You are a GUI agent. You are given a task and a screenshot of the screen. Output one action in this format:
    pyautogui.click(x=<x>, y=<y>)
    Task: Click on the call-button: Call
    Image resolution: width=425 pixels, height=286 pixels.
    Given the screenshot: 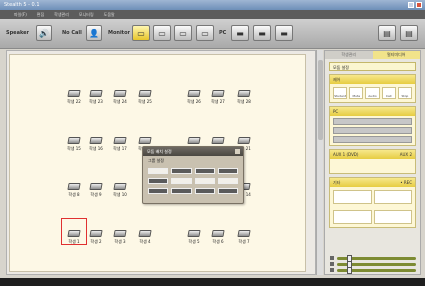 What is the action you would take?
    pyautogui.click(x=388, y=93)
    